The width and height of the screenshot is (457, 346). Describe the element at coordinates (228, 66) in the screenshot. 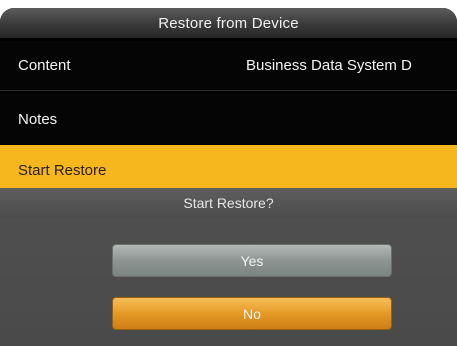

I see `menu-item-content: Content Business Data System D` at that location.